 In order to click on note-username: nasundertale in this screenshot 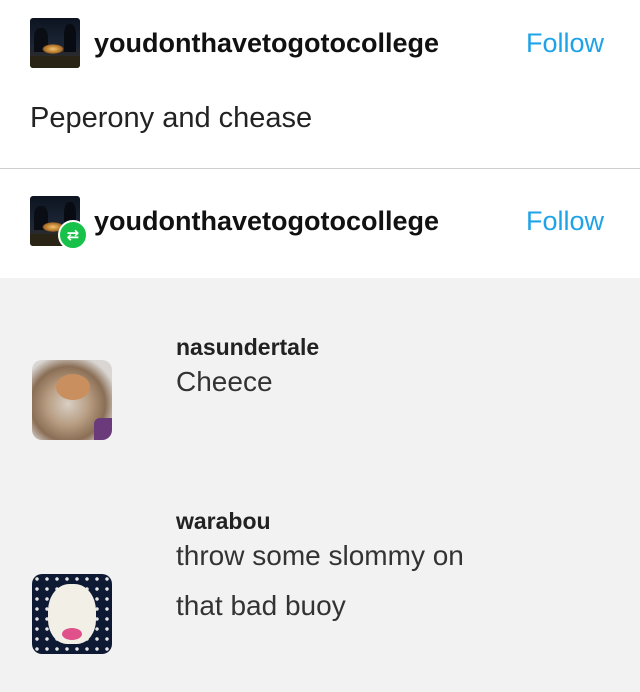, I will do `click(247, 347)`.